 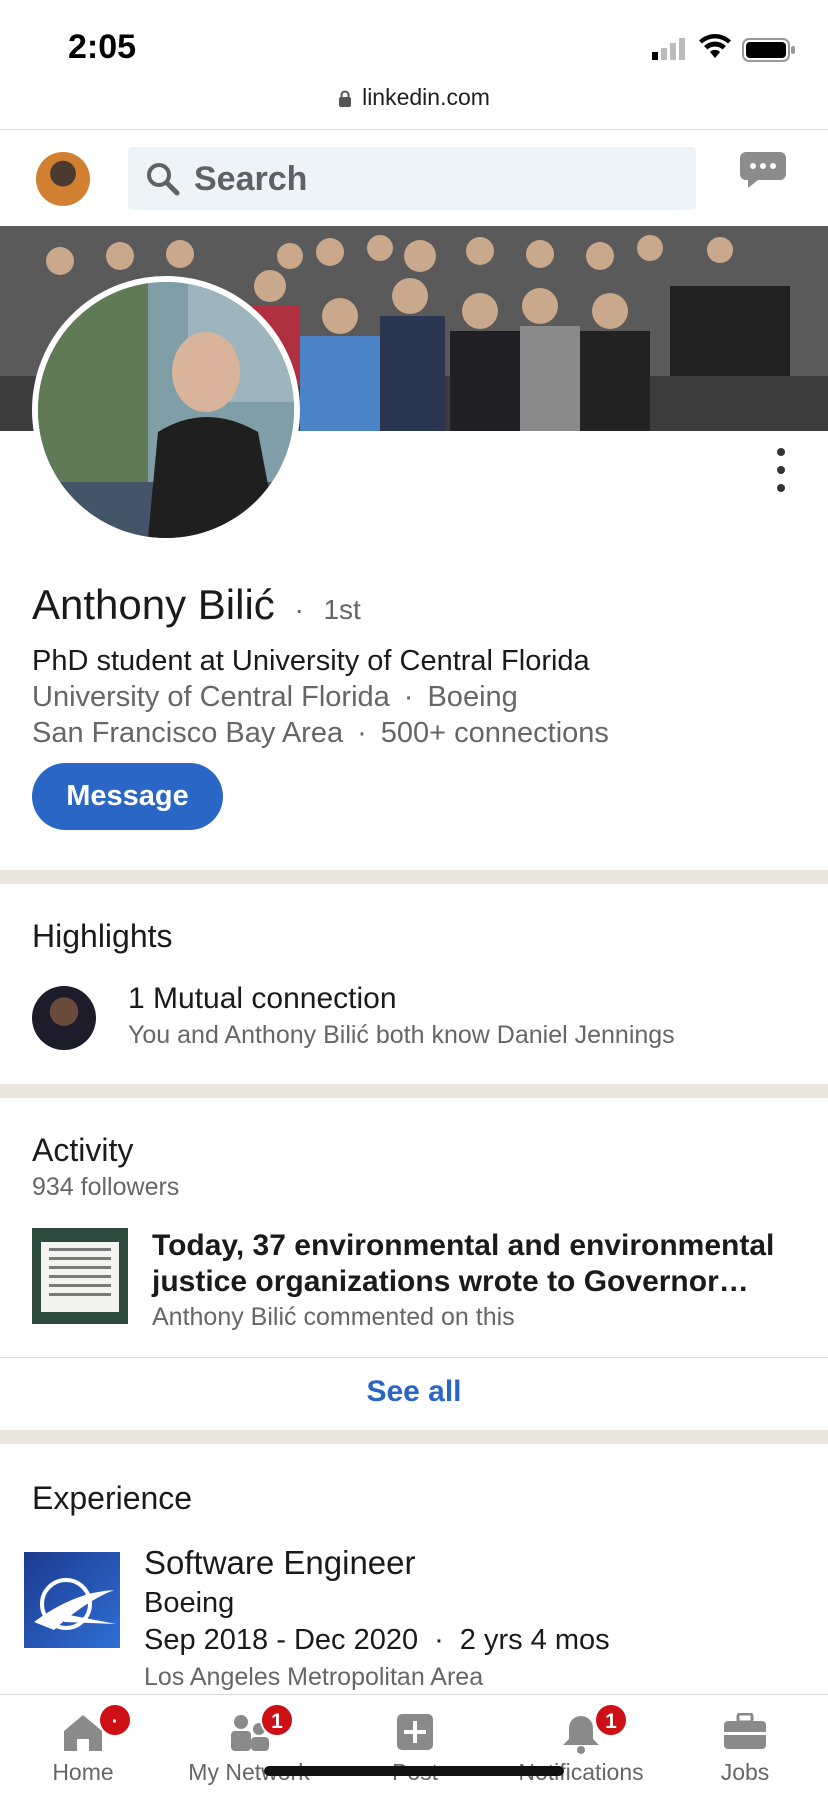 What do you see at coordinates (745, 1772) in the screenshot?
I see `tab-label: Jobs` at bounding box center [745, 1772].